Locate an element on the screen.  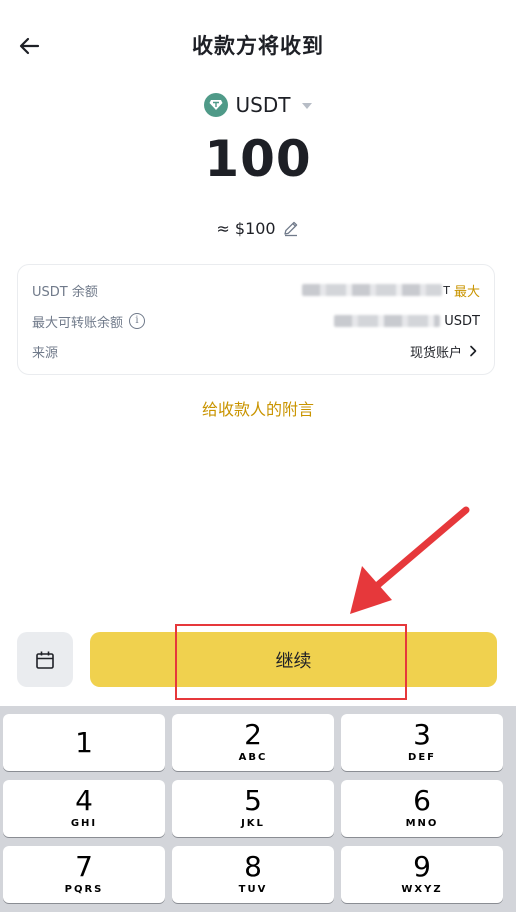
max-transfer-row: 最大可转账余额 i USDT is located at coordinates (256, 321).